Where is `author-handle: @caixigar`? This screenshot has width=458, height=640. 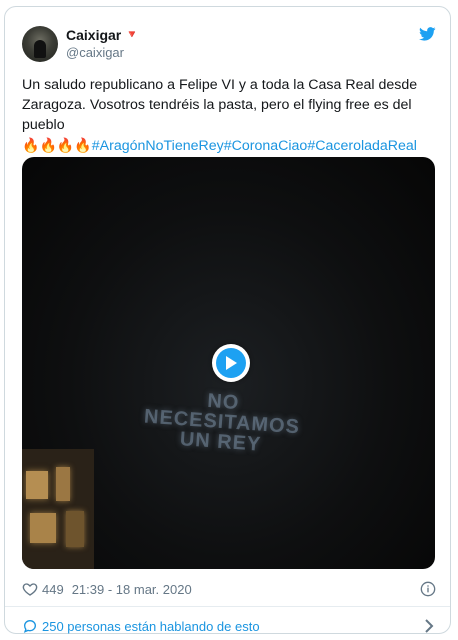 author-handle: @caixigar is located at coordinates (102, 52).